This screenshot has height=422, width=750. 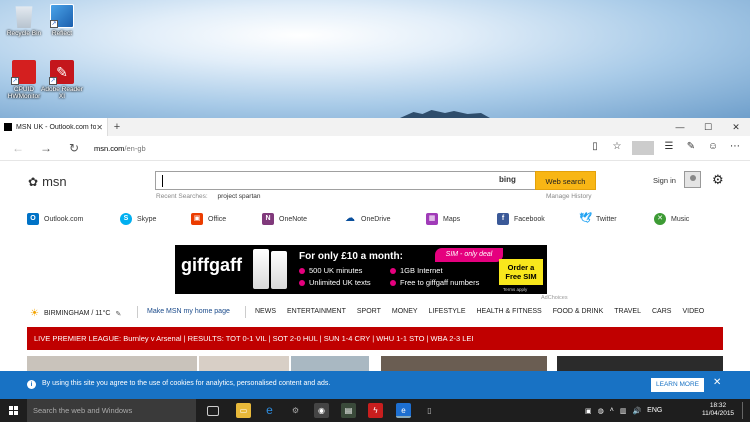 I want to click on adobe-reader-shortcut: ✎ ↗ Adobe Reader XI, so click(x=62, y=80).